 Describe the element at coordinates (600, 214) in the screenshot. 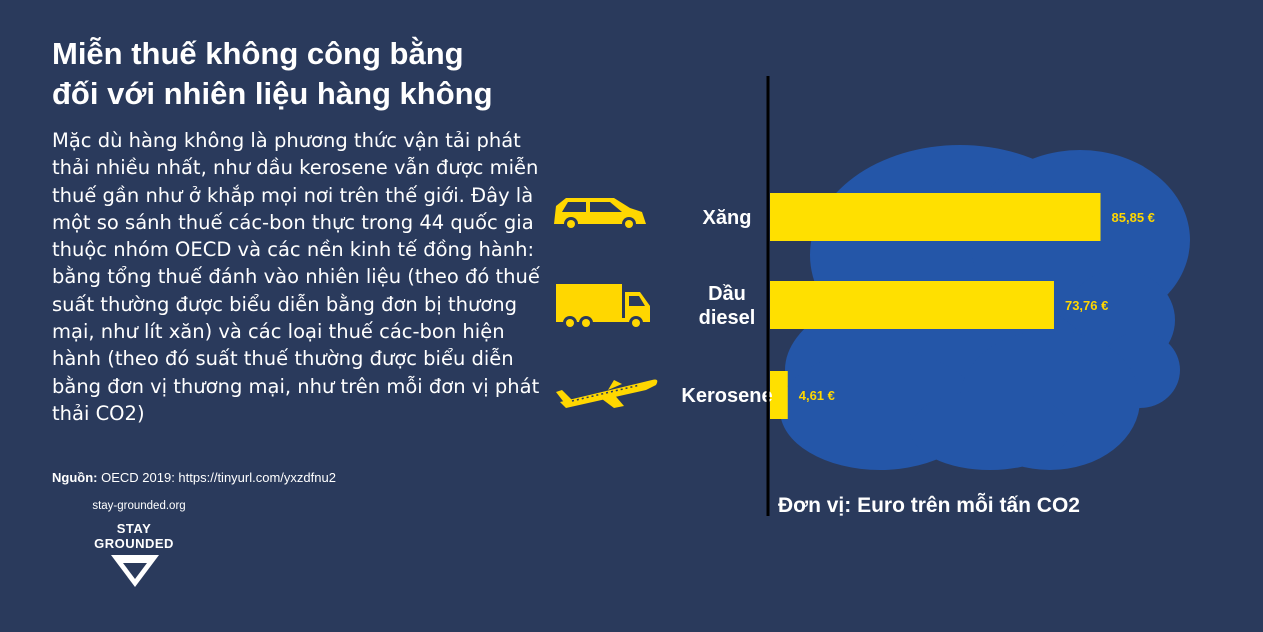

I see `car-icon` at that location.